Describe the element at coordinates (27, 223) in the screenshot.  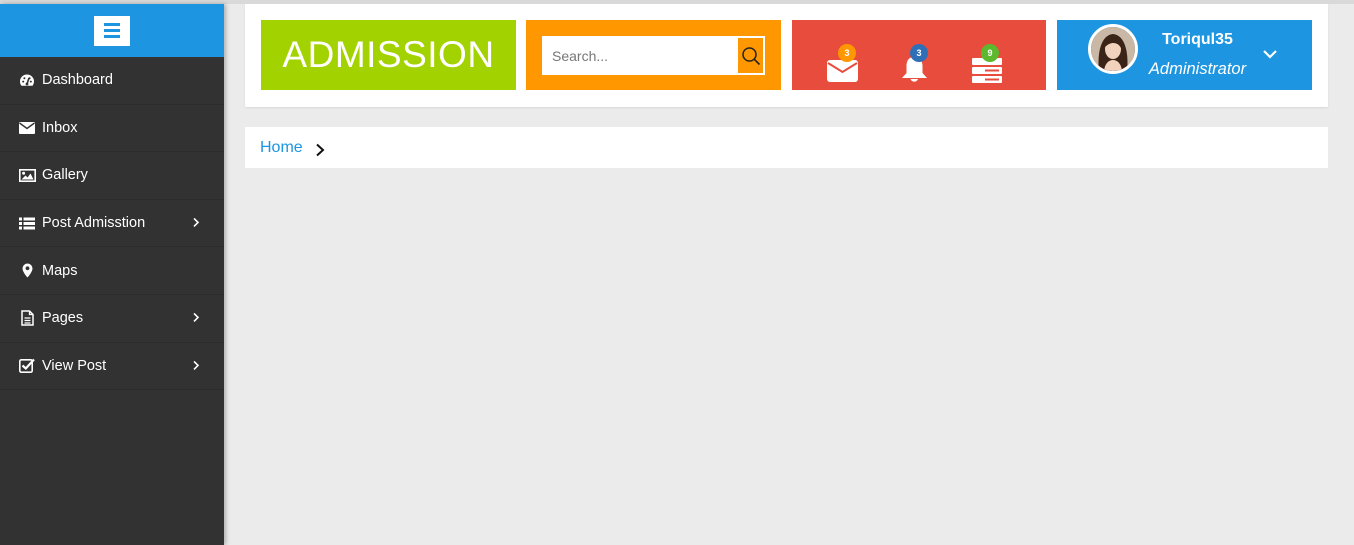
I see `list-icon` at that location.